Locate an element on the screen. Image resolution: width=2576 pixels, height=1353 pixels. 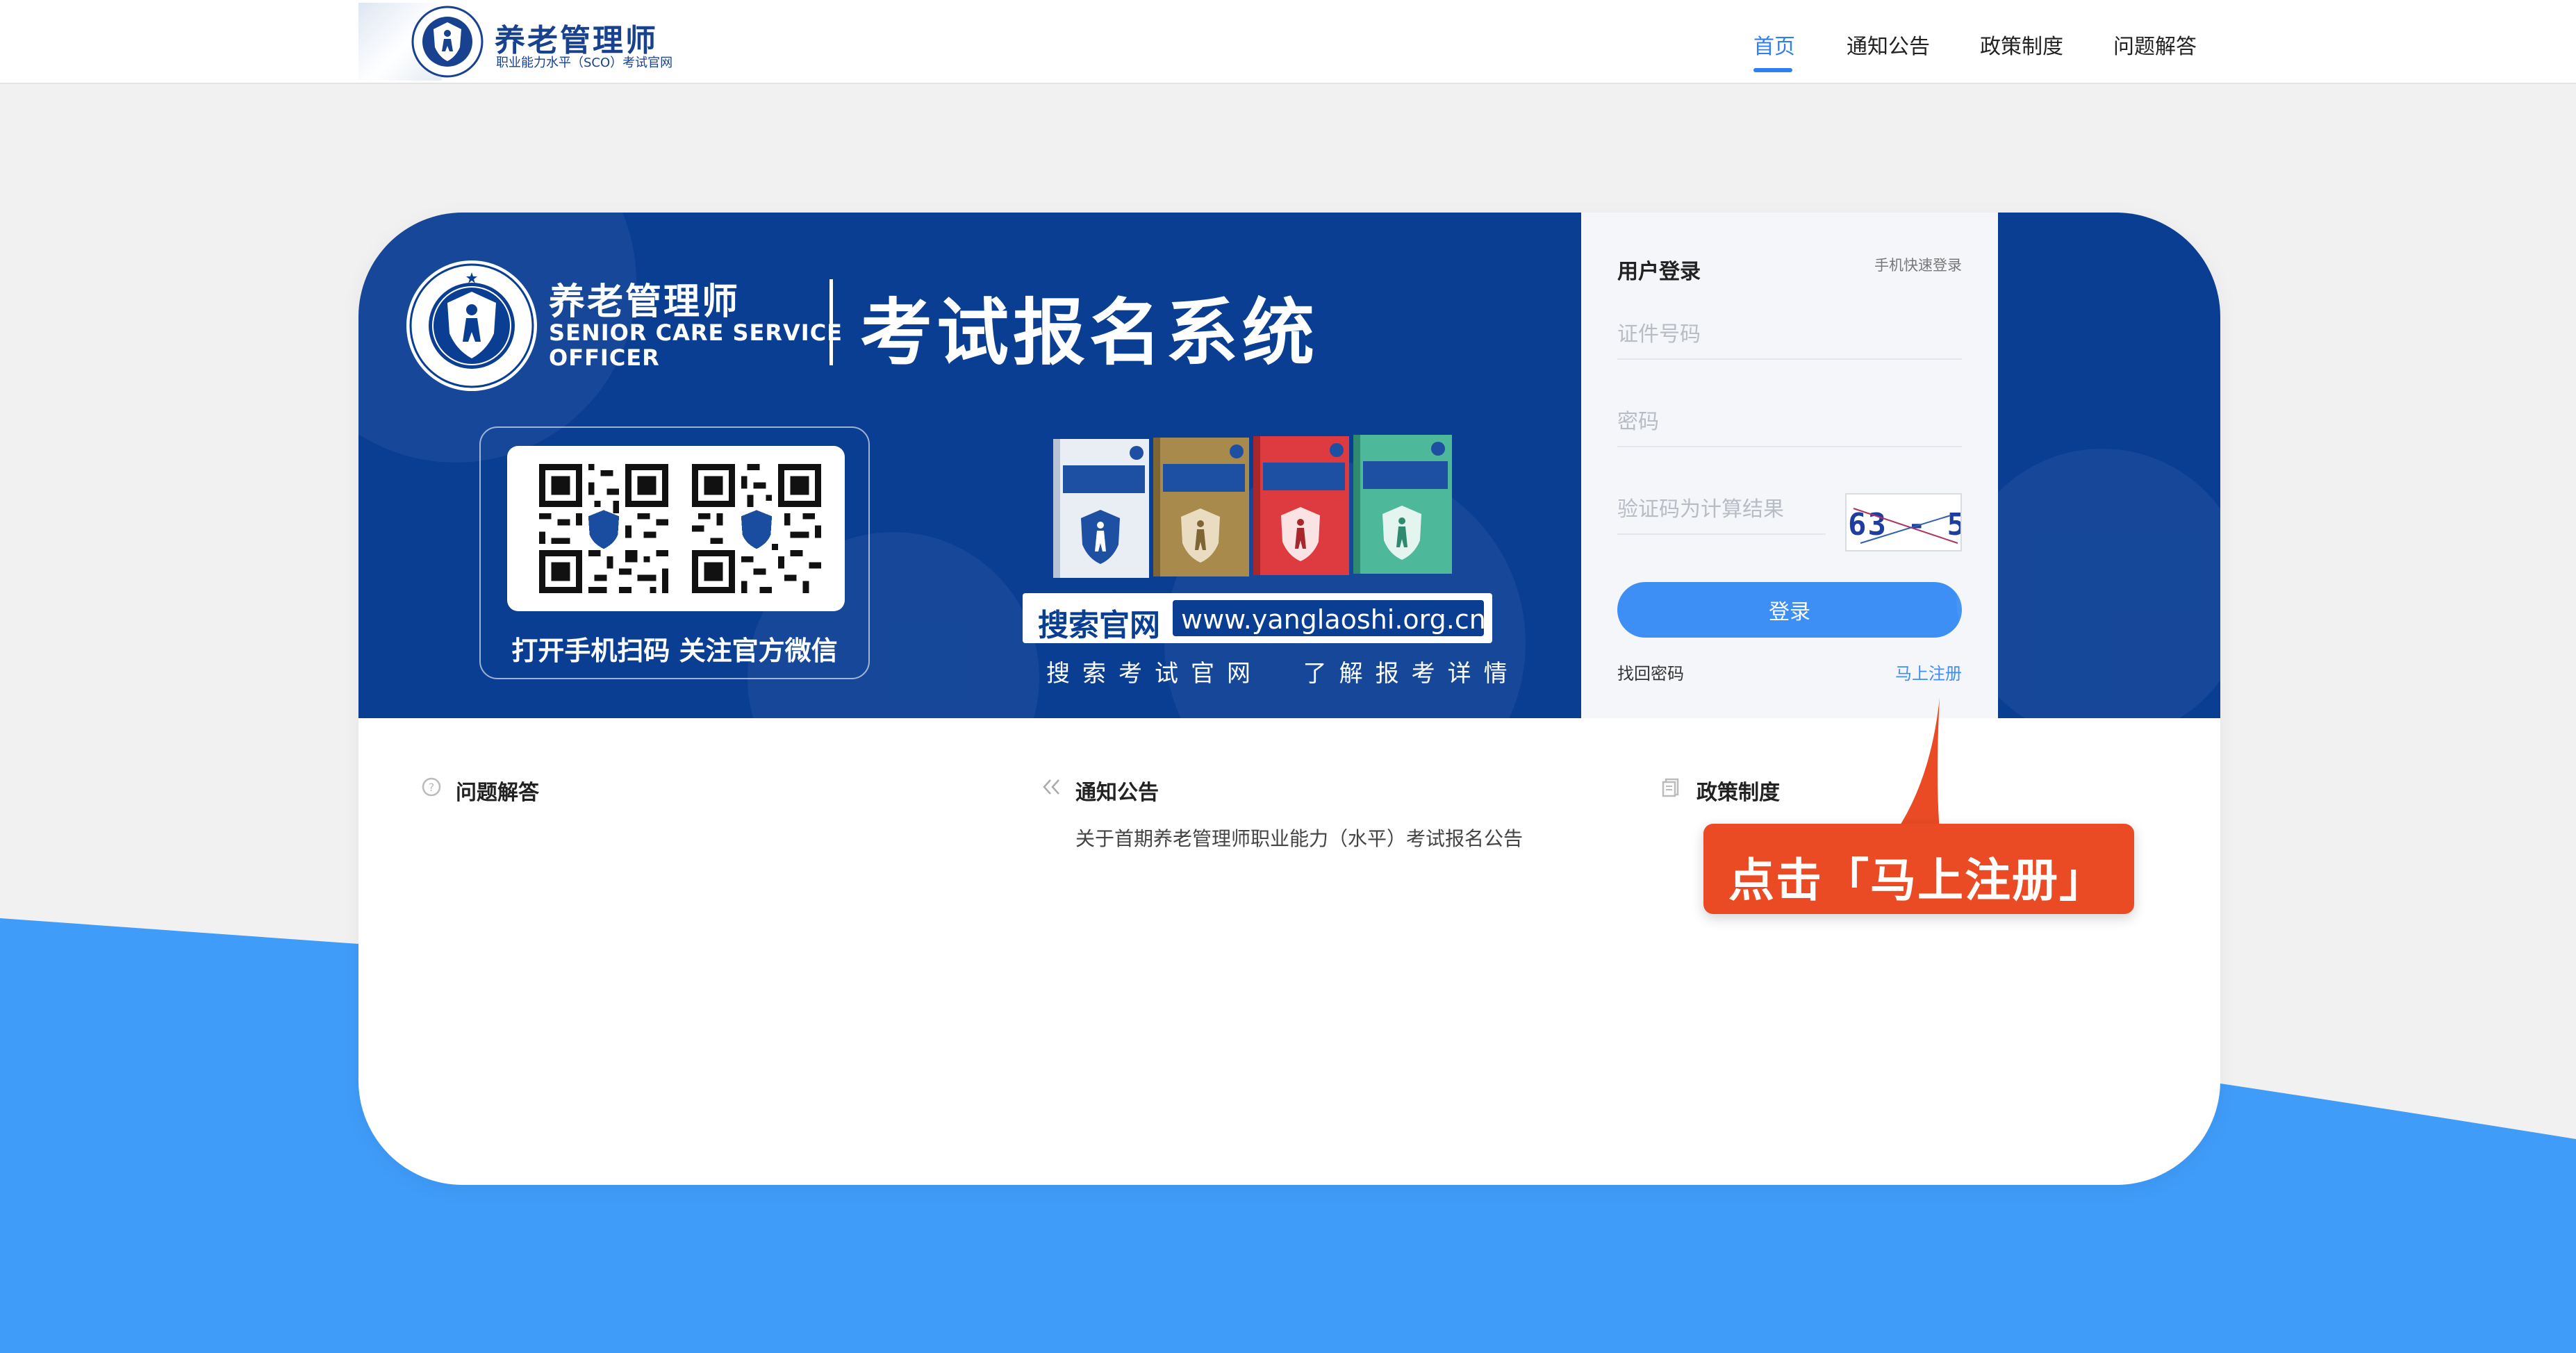
search-subtitle: 搜索考试官网 了解报考详情 is located at coordinates (1283, 674).